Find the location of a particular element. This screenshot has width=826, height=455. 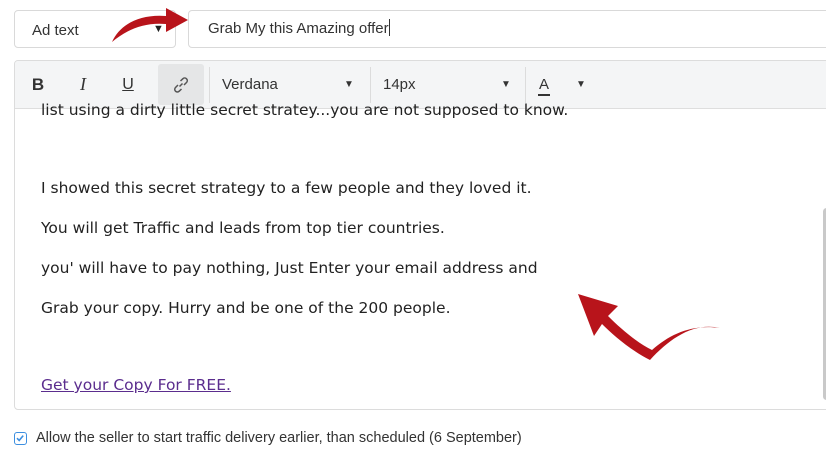

free-copy-link: Get your Copy For FREE. is located at coordinates (136, 385).